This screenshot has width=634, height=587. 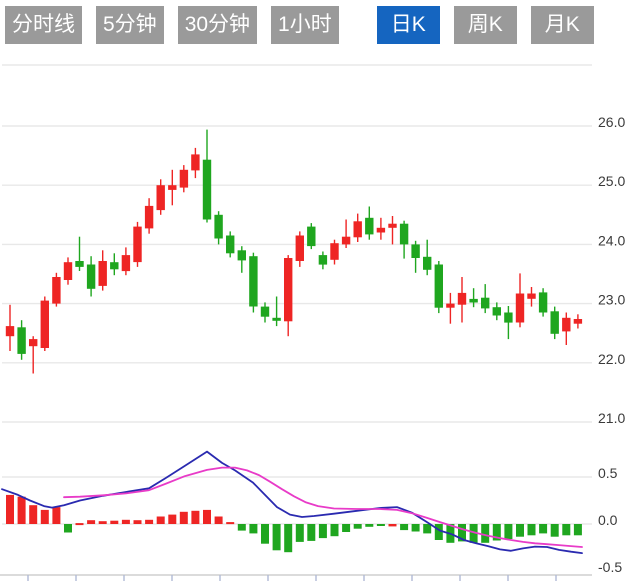 I want to click on price-axis-label: 23.0, so click(x=611, y=300).